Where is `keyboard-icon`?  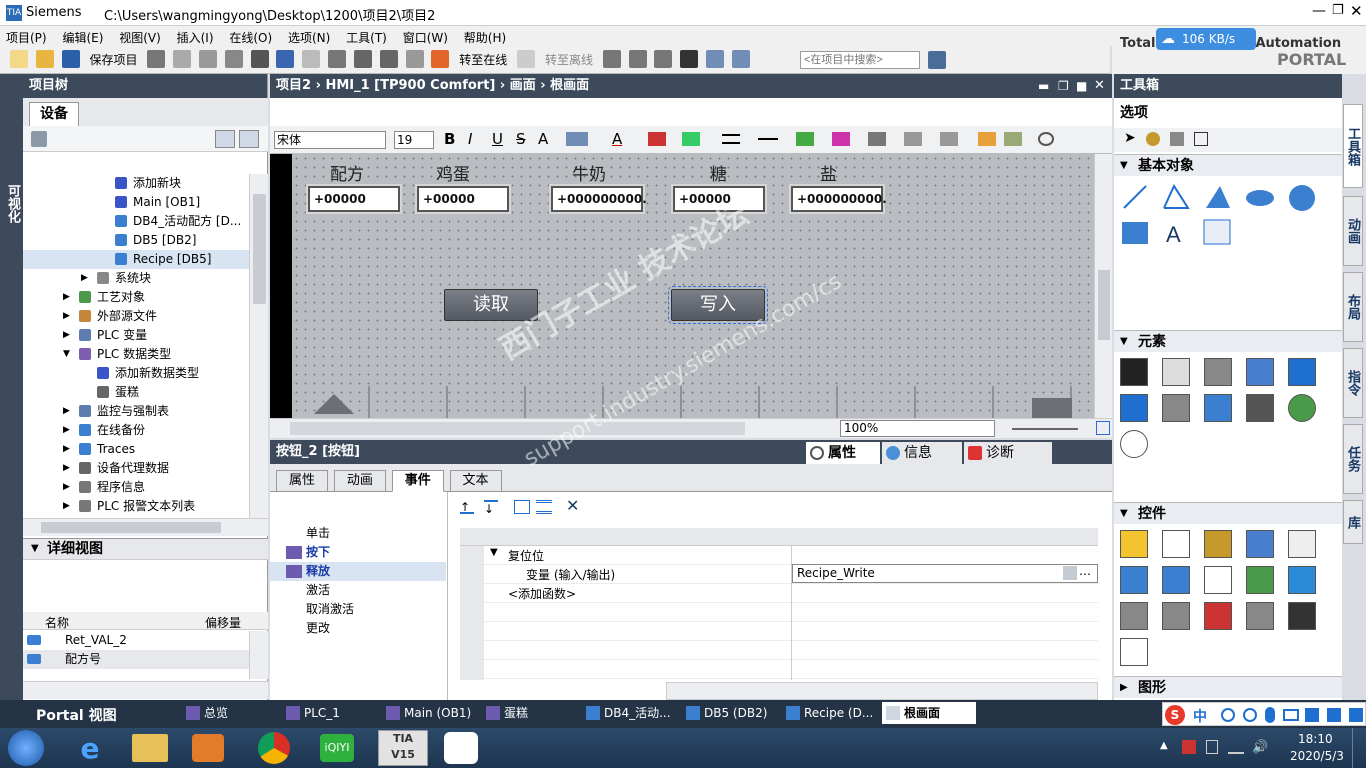
keyboard-icon is located at coordinates (1291, 715).